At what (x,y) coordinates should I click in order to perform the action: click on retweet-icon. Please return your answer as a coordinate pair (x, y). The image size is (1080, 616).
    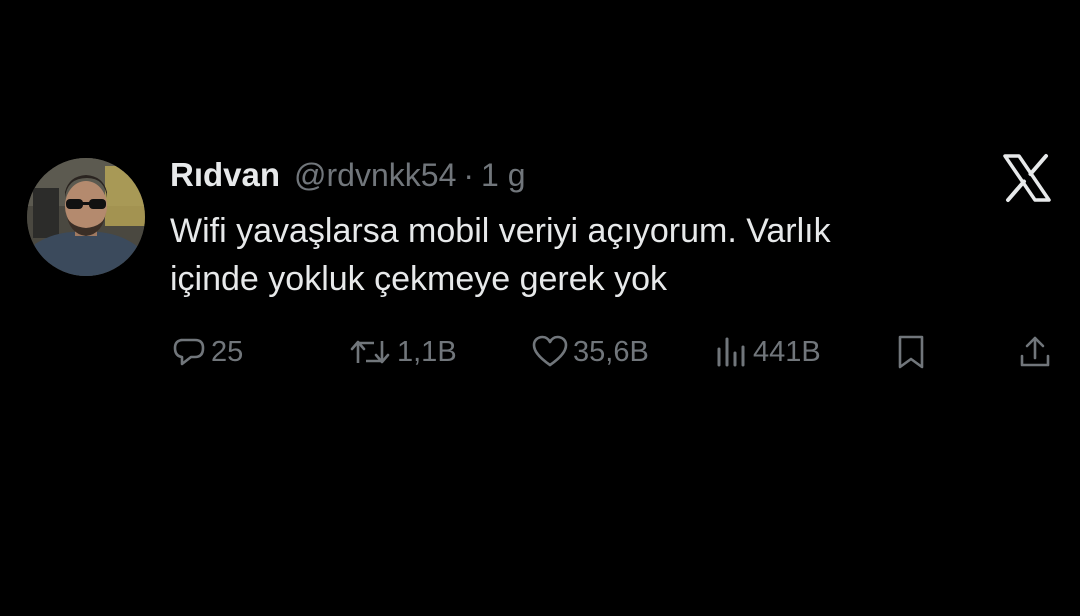
    Looking at the image, I should click on (370, 352).